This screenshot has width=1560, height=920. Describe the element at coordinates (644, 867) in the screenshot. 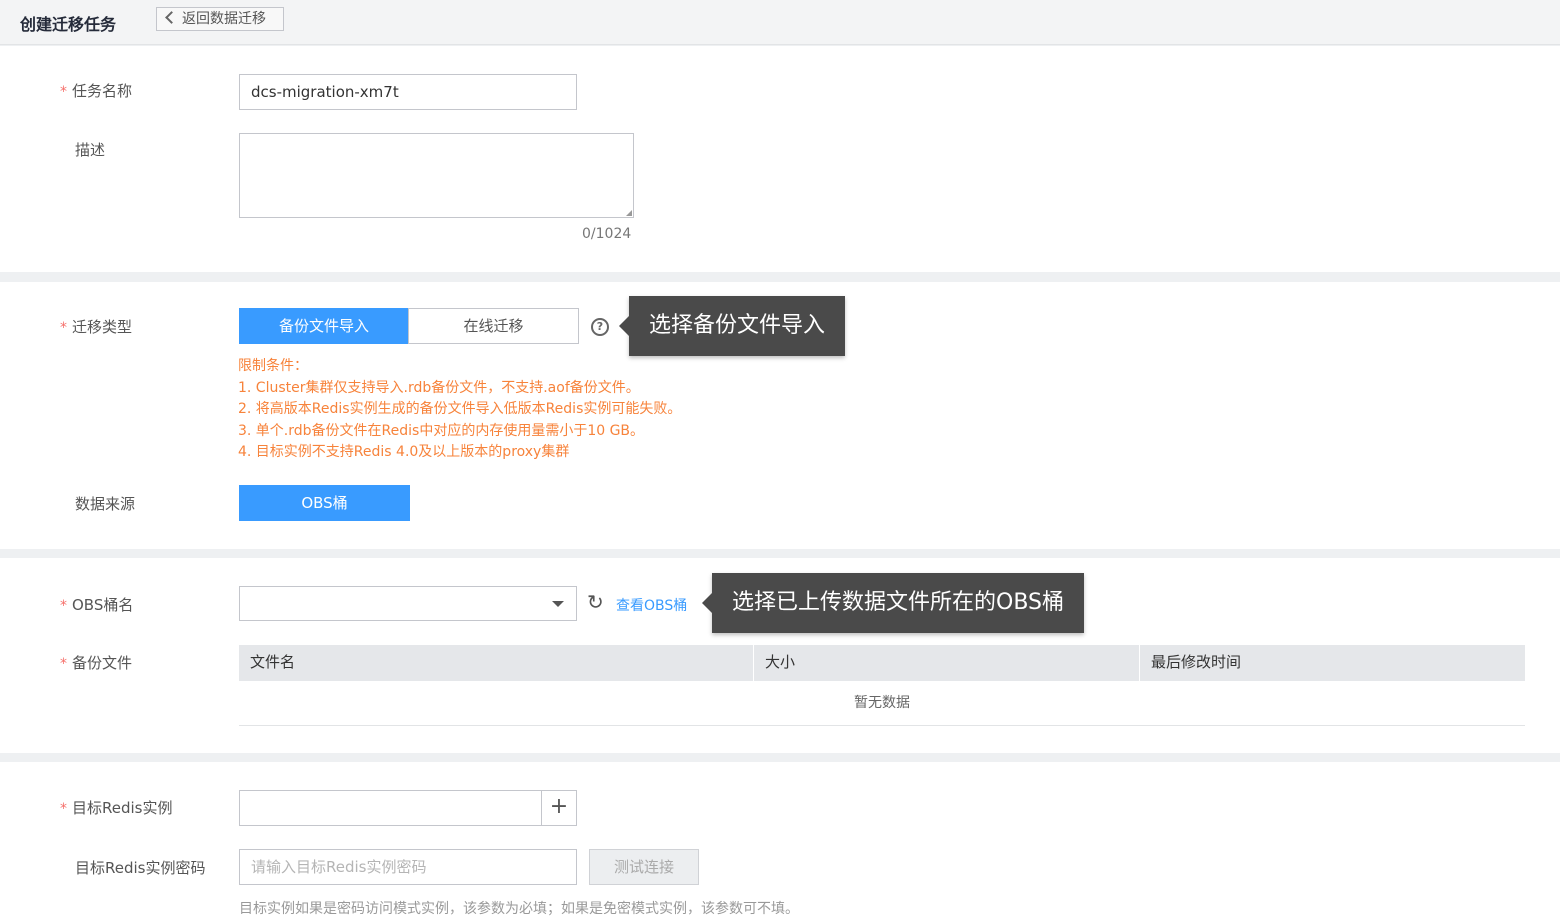

I see `test-connection-button: 测试连接` at that location.